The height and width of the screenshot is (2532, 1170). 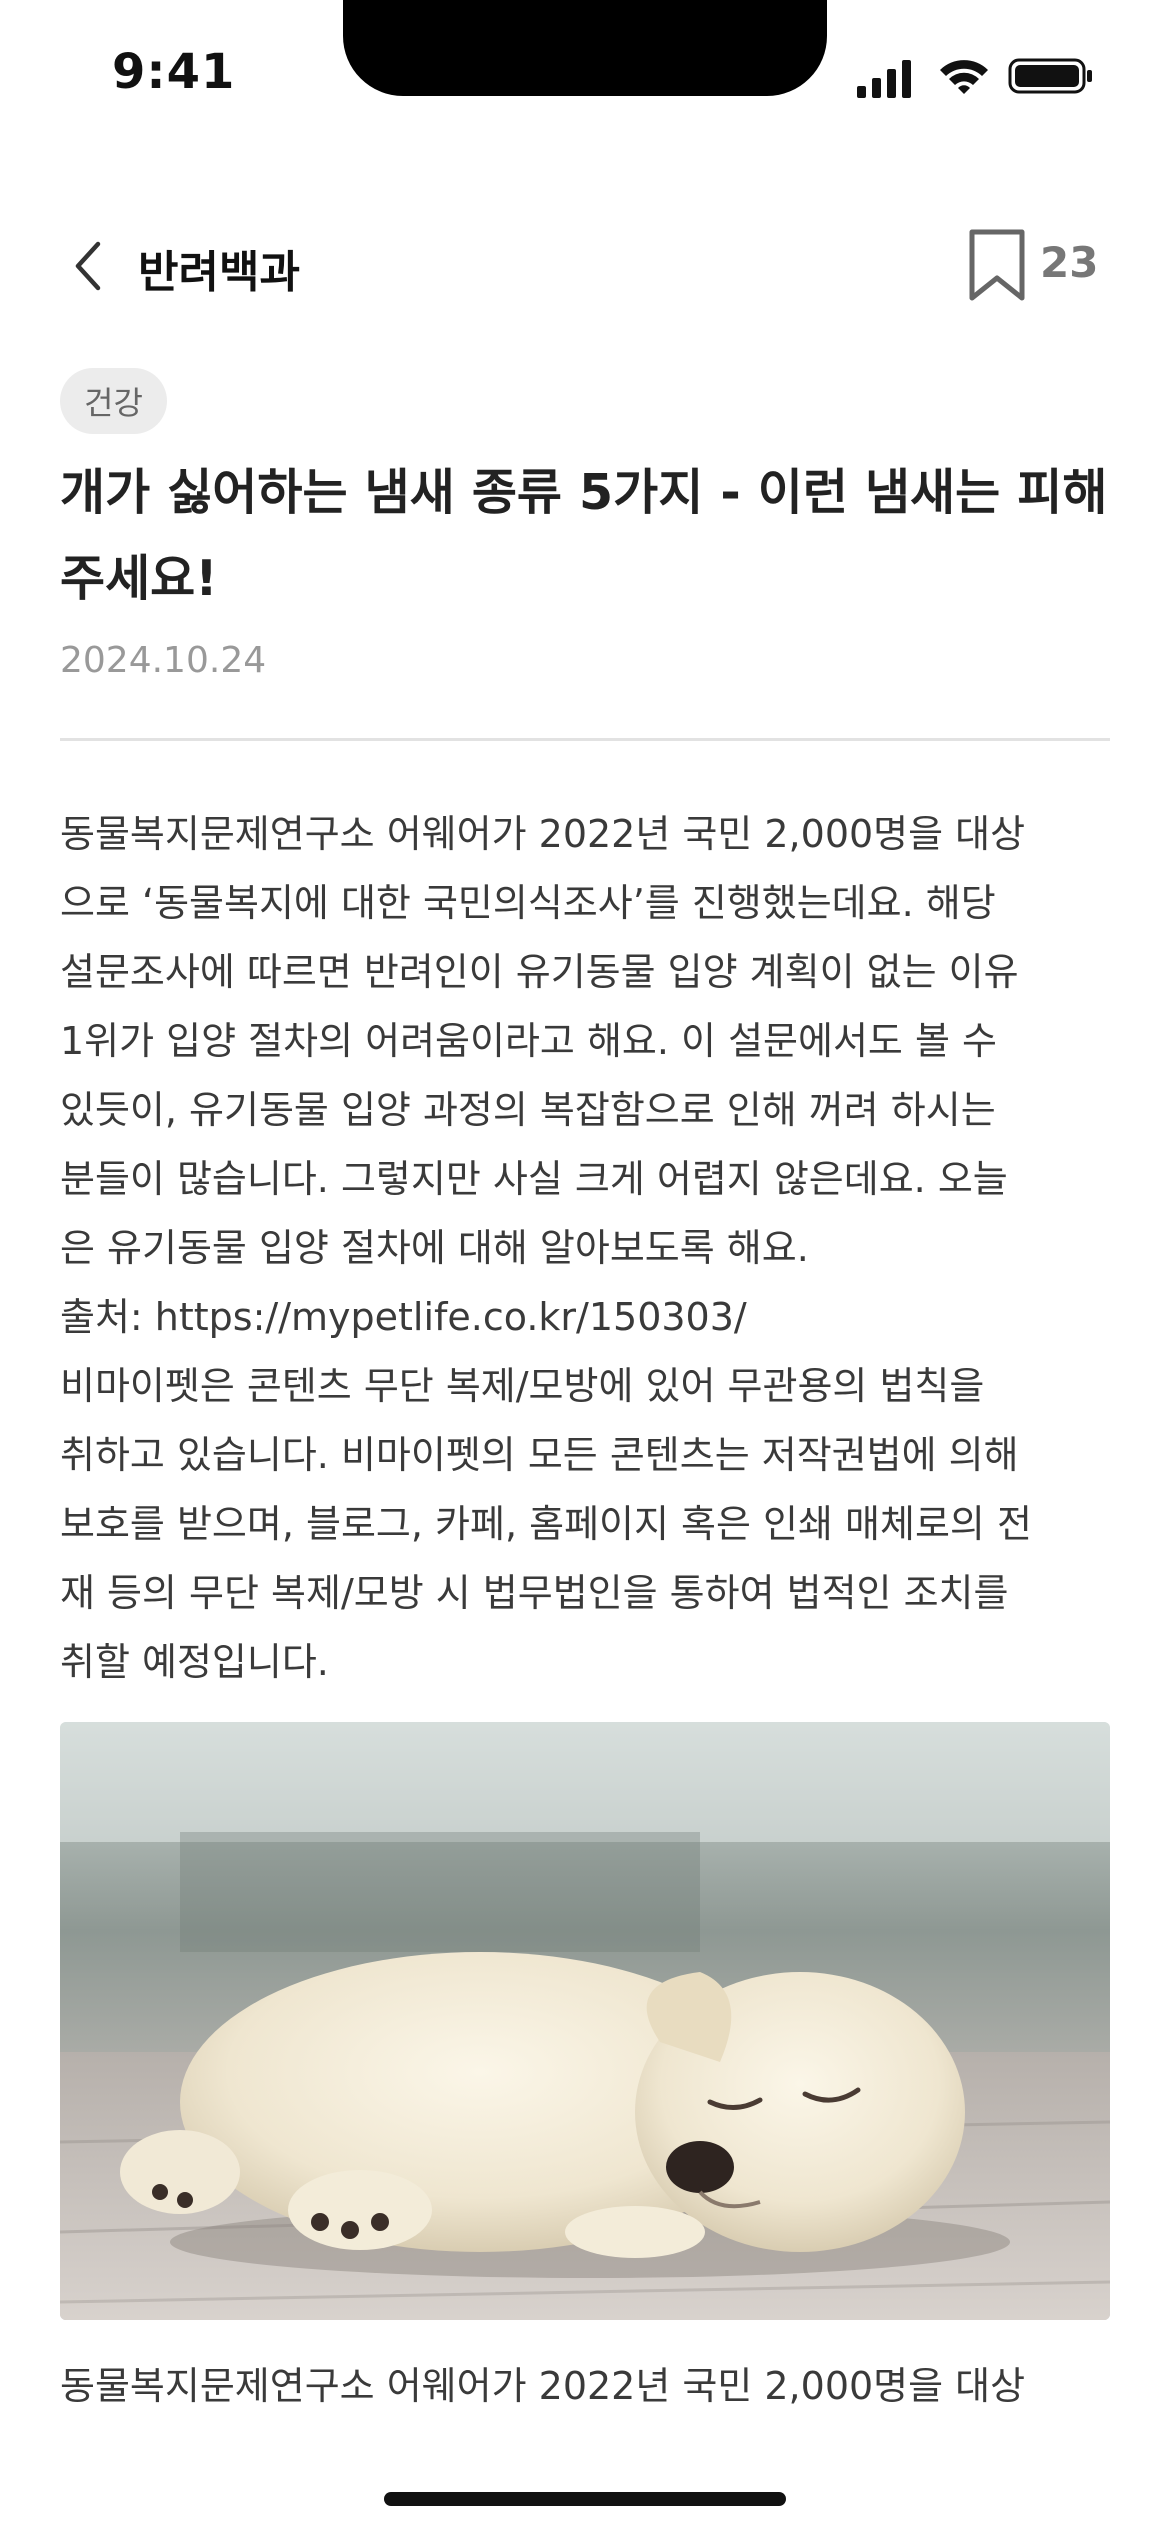 What do you see at coordinates (174, 72) in the screenshot?
I see `status-time: 9:41` at bounding box center [174, 72].